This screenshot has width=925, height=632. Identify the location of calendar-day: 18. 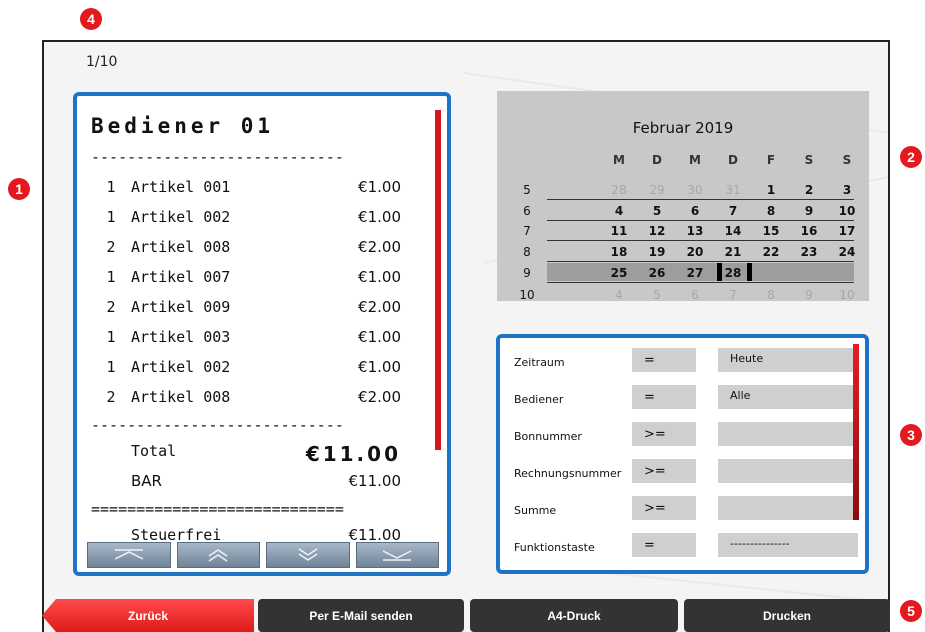
(619, 252).